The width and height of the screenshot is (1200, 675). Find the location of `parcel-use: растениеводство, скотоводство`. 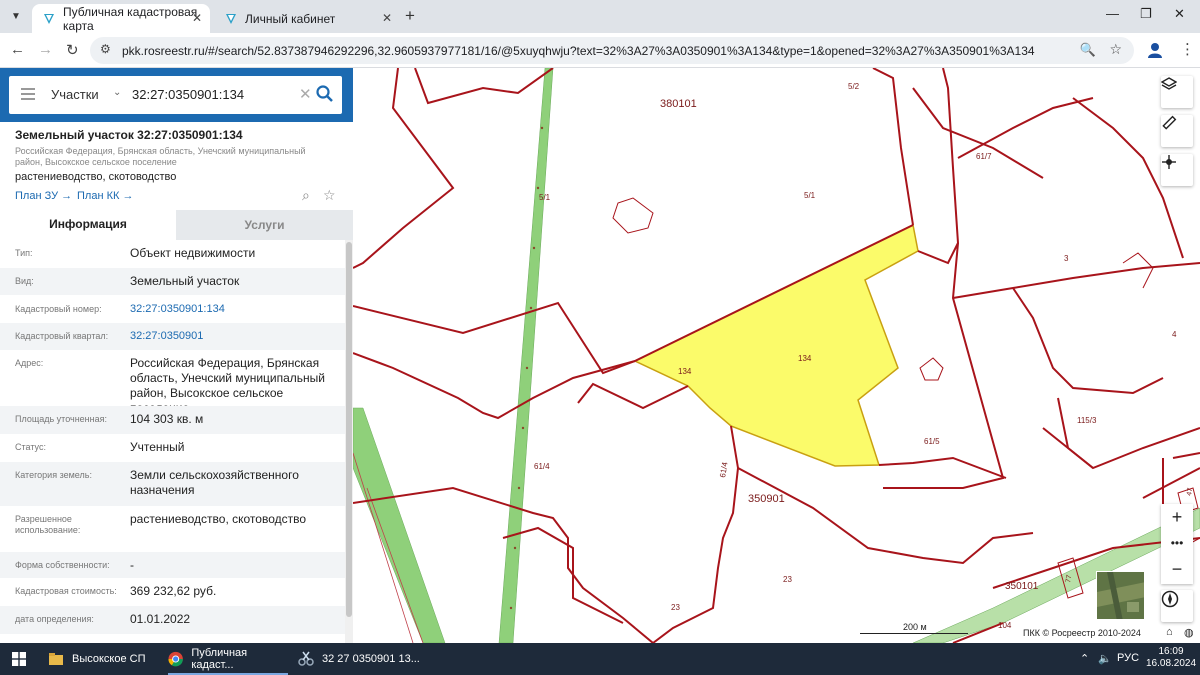

parcel-use: растениеводство, скотоводство is located at coordinates (96, 177).